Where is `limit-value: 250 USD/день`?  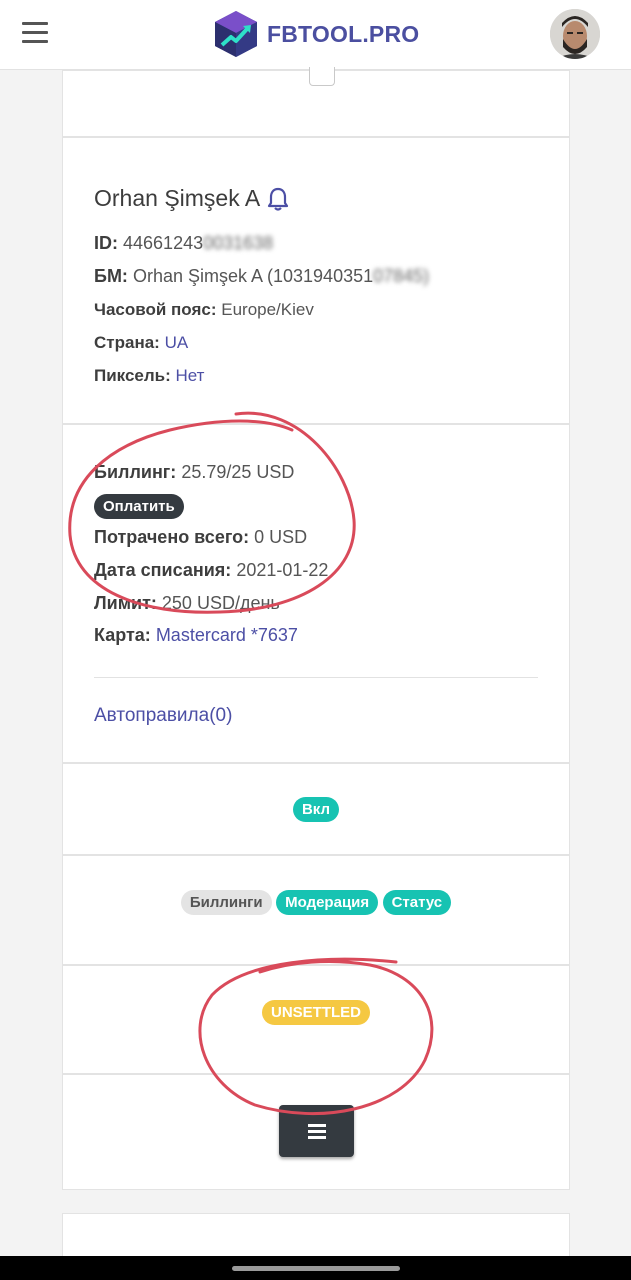 limit-value: 250 USD/день is located at coordinates (220, 603).